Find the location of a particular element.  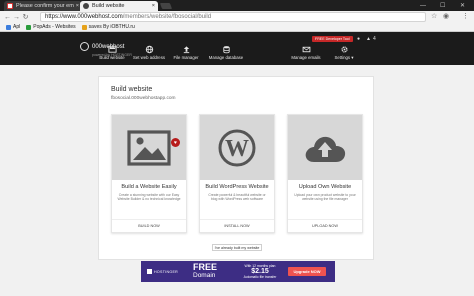

mail-icon is located at coordinates (306, 49).